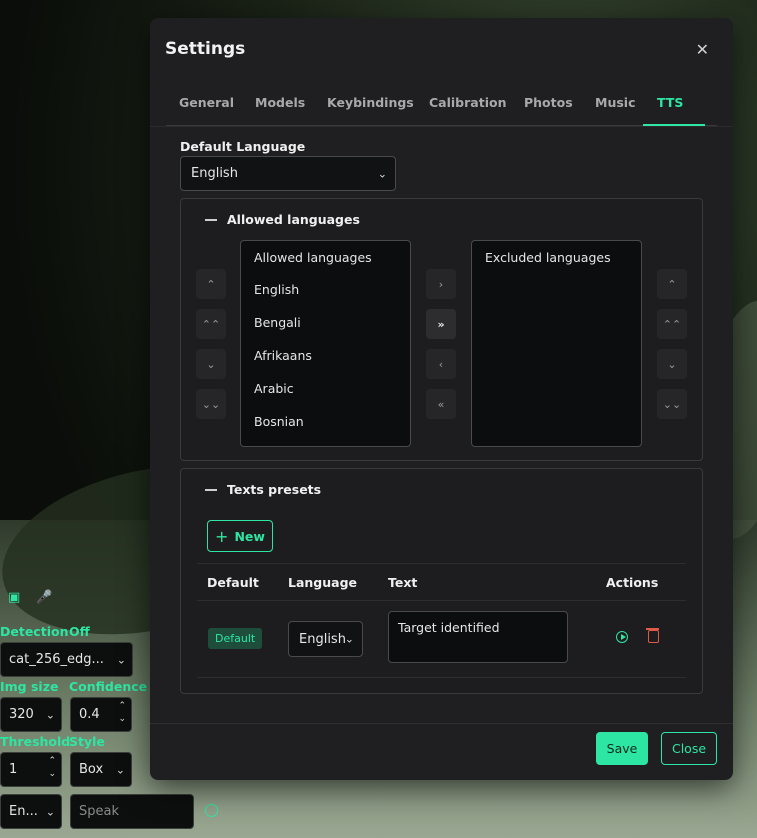  What do you see at coordinates (370, 102) in the screenshot?
I see `tab-keybindings: Keybindings` at bounding box center [370, 102].